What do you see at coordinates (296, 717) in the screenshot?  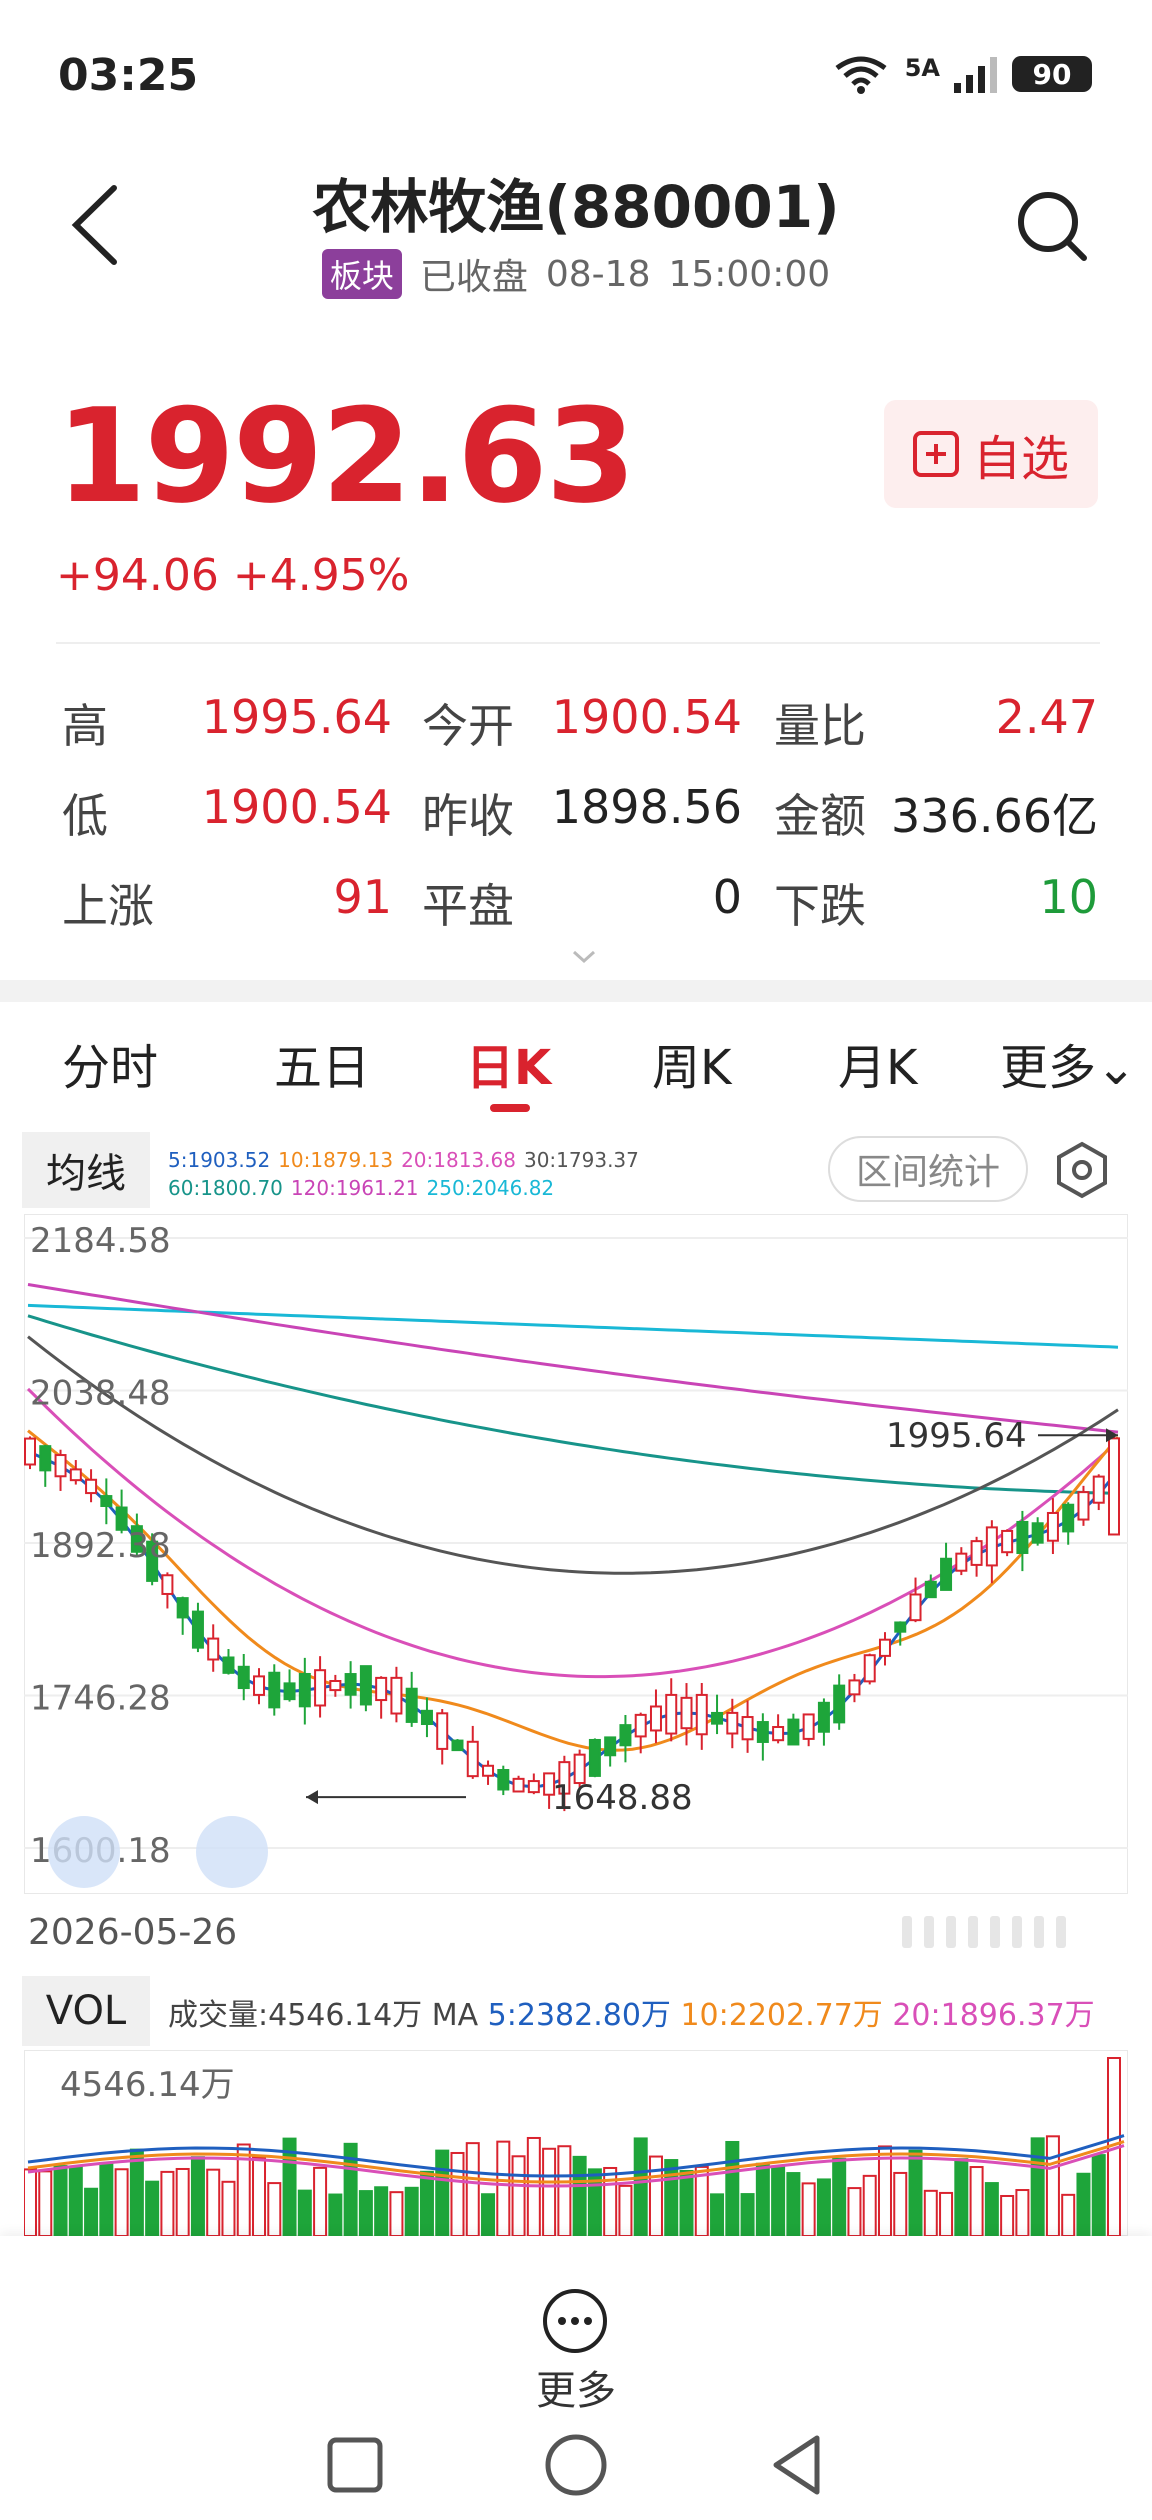 I see `stat-value: 1995.64` at bounding box center [296, 717].